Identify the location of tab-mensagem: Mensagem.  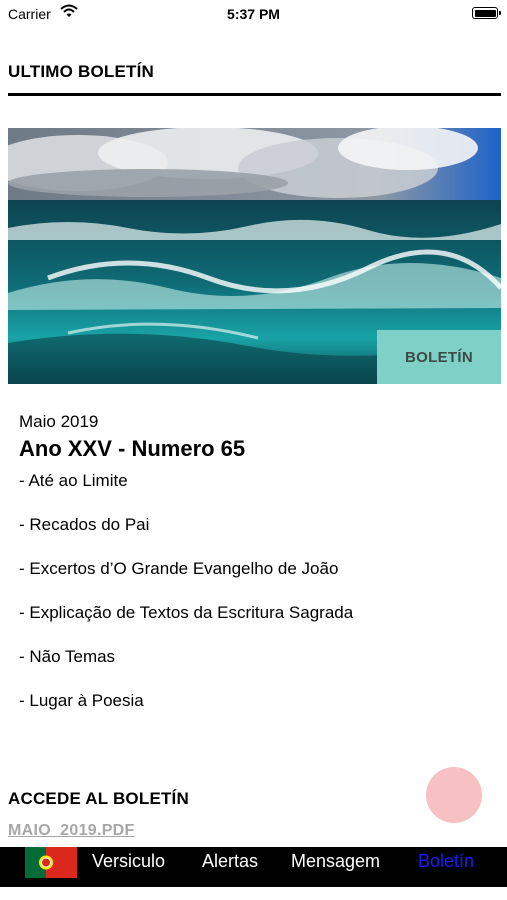
(335, 861).